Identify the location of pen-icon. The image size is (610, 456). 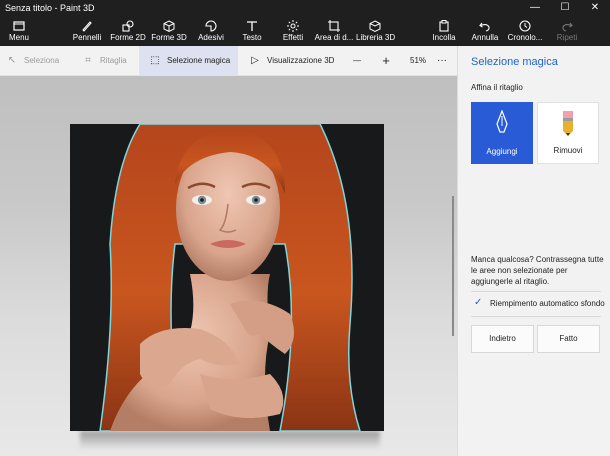
(502, 121).